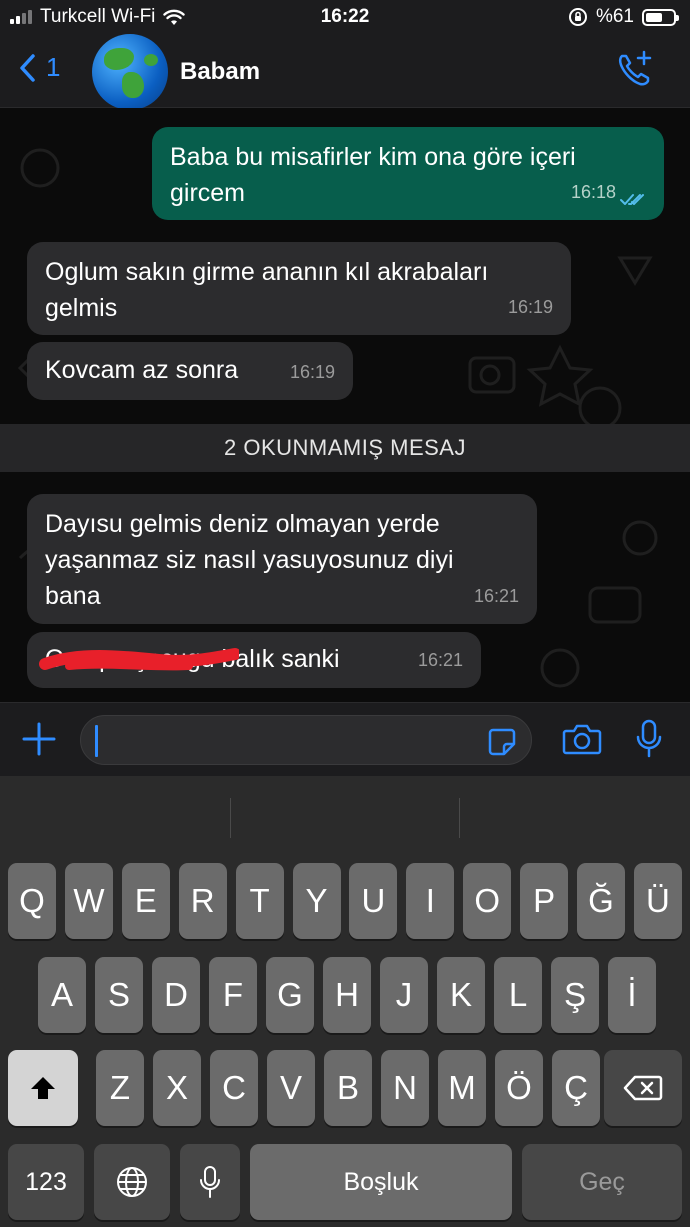  What do you see at coordinates (381, 1182) in the screenshot?
I see `space-key: Boşluk` at bounding box center [381, 1182].